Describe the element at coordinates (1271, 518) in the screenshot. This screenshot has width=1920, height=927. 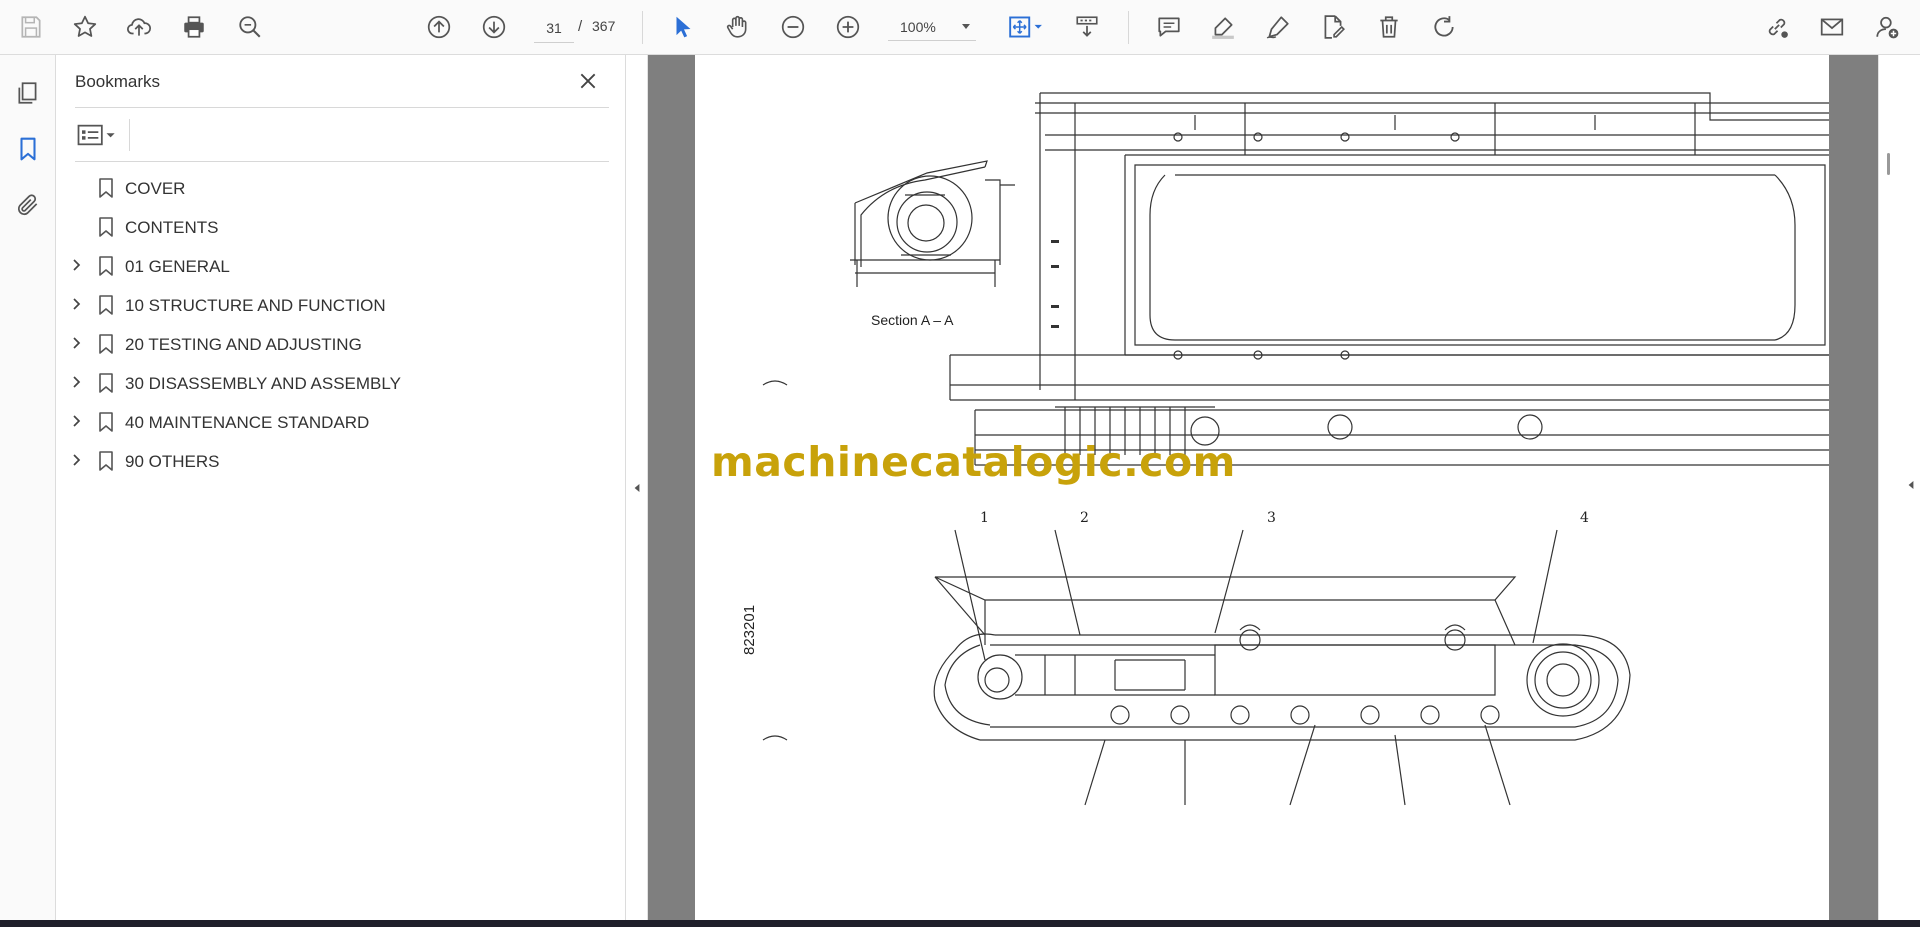
I see `callout-label: 3` at that location.